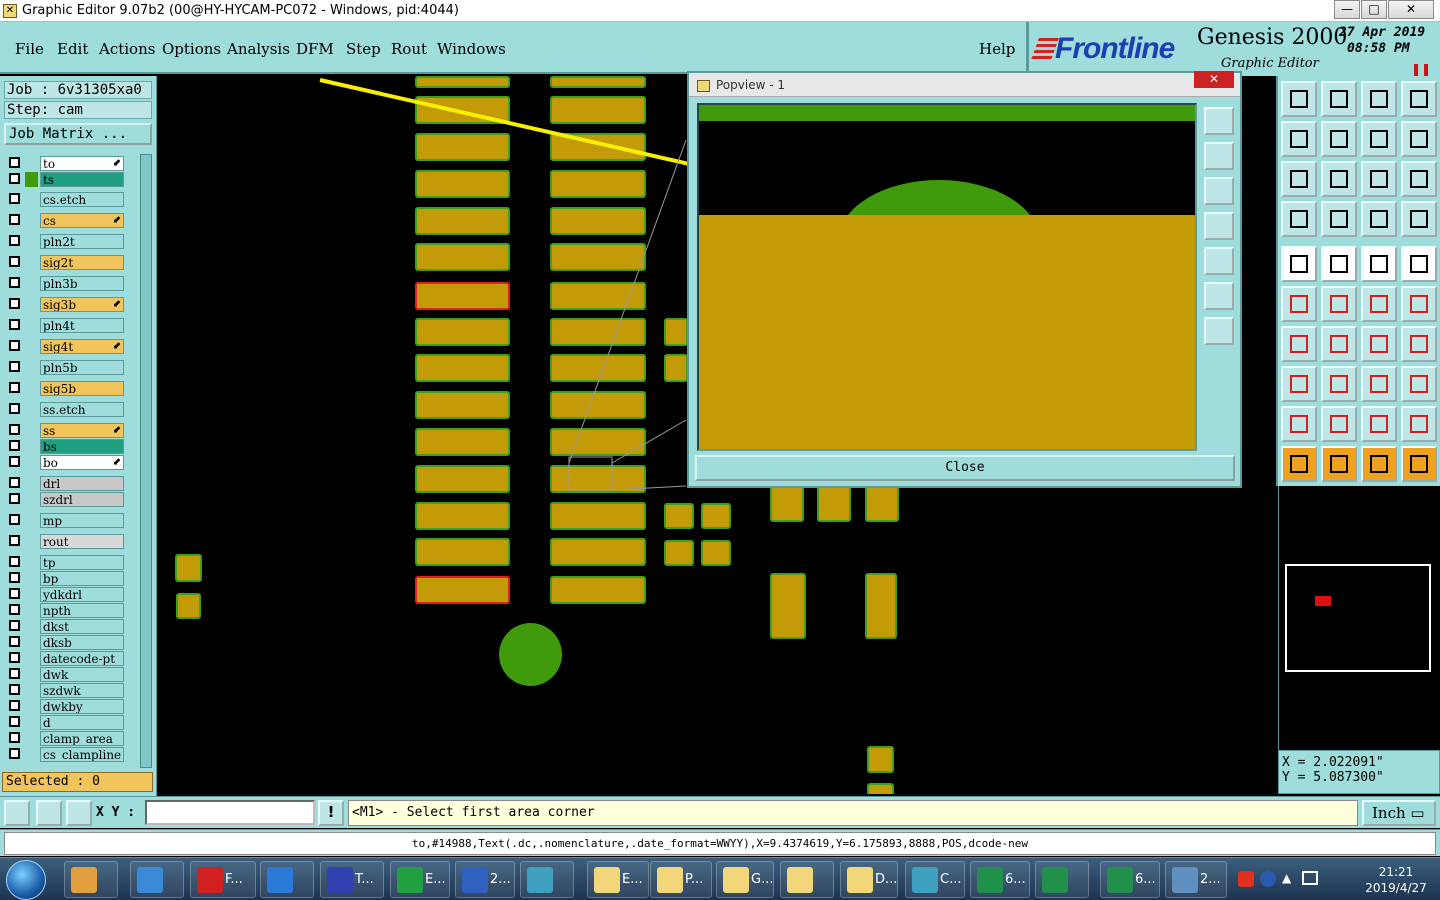 The height and width of the screenshot is (900, 1440). I want to click on layer-row: mp, so click(65, 520).